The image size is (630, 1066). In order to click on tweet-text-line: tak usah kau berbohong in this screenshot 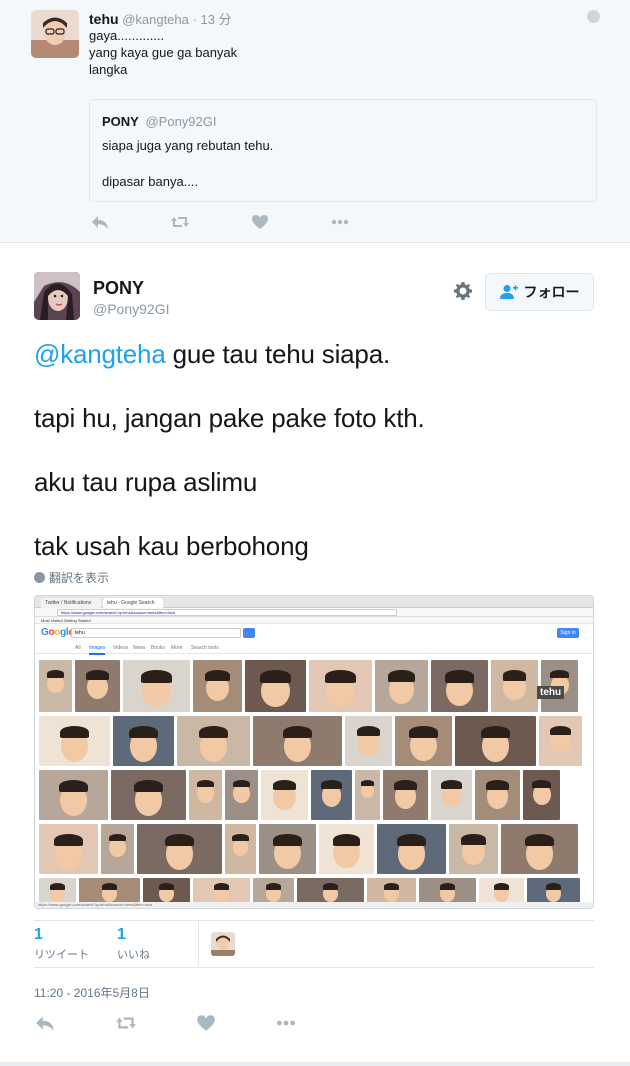, I will do `click(171, 546)`.